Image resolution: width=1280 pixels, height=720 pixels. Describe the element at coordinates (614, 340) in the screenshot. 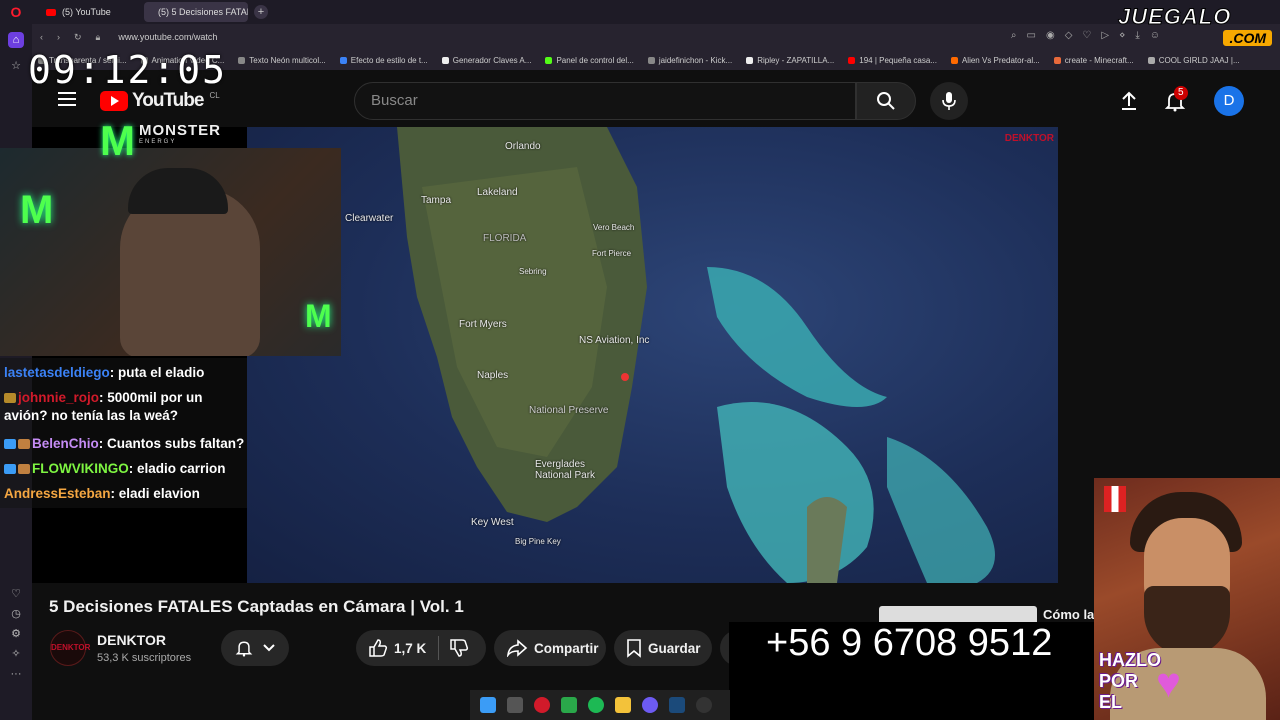

I see `map-label: NS Aviation, Inc` at that location.